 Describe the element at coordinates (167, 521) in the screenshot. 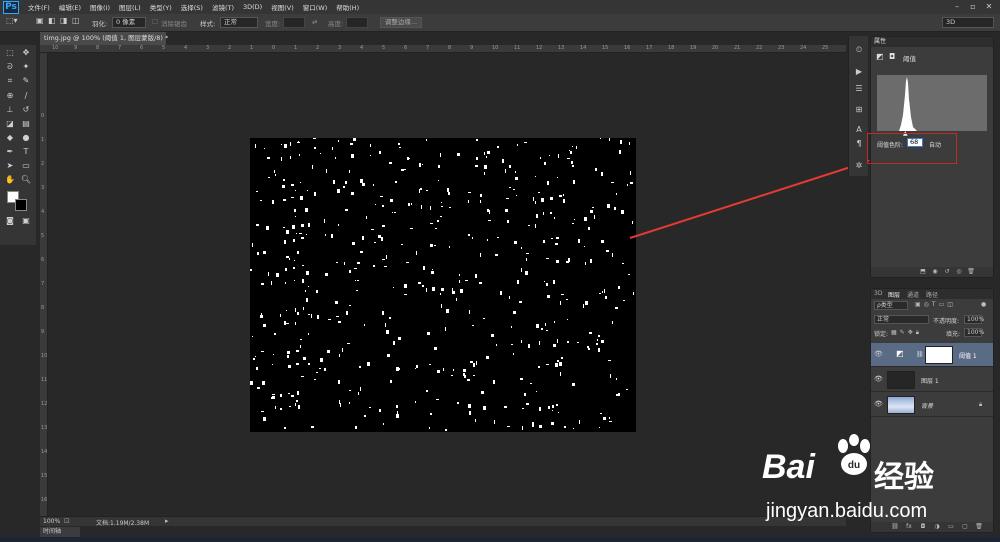

I see `status-menu-icon: ▸` at that location.